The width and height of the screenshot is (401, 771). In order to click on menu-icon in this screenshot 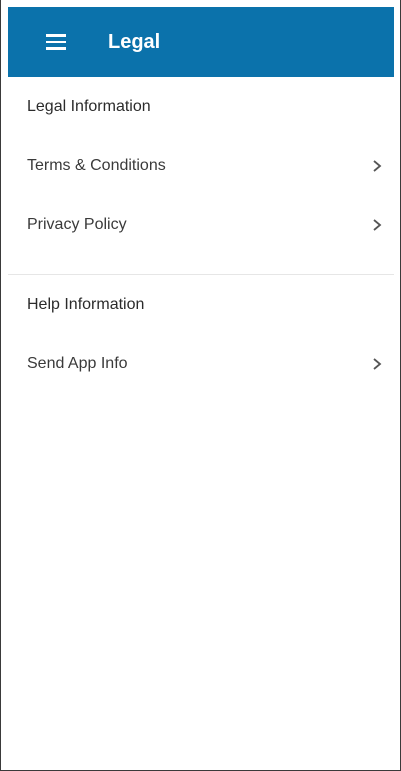, I will do `click(56, 42)`.